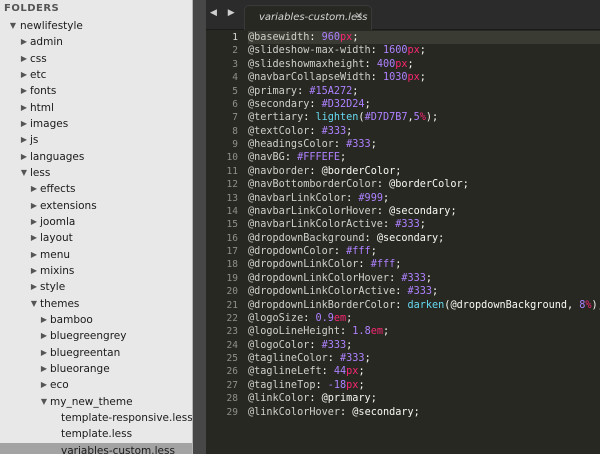  What do you see at coordinates (224, 13) in the screenshot?
I see `tab-nav-arrows-icon: ◀ ▶` at bounding box center [224, 13].